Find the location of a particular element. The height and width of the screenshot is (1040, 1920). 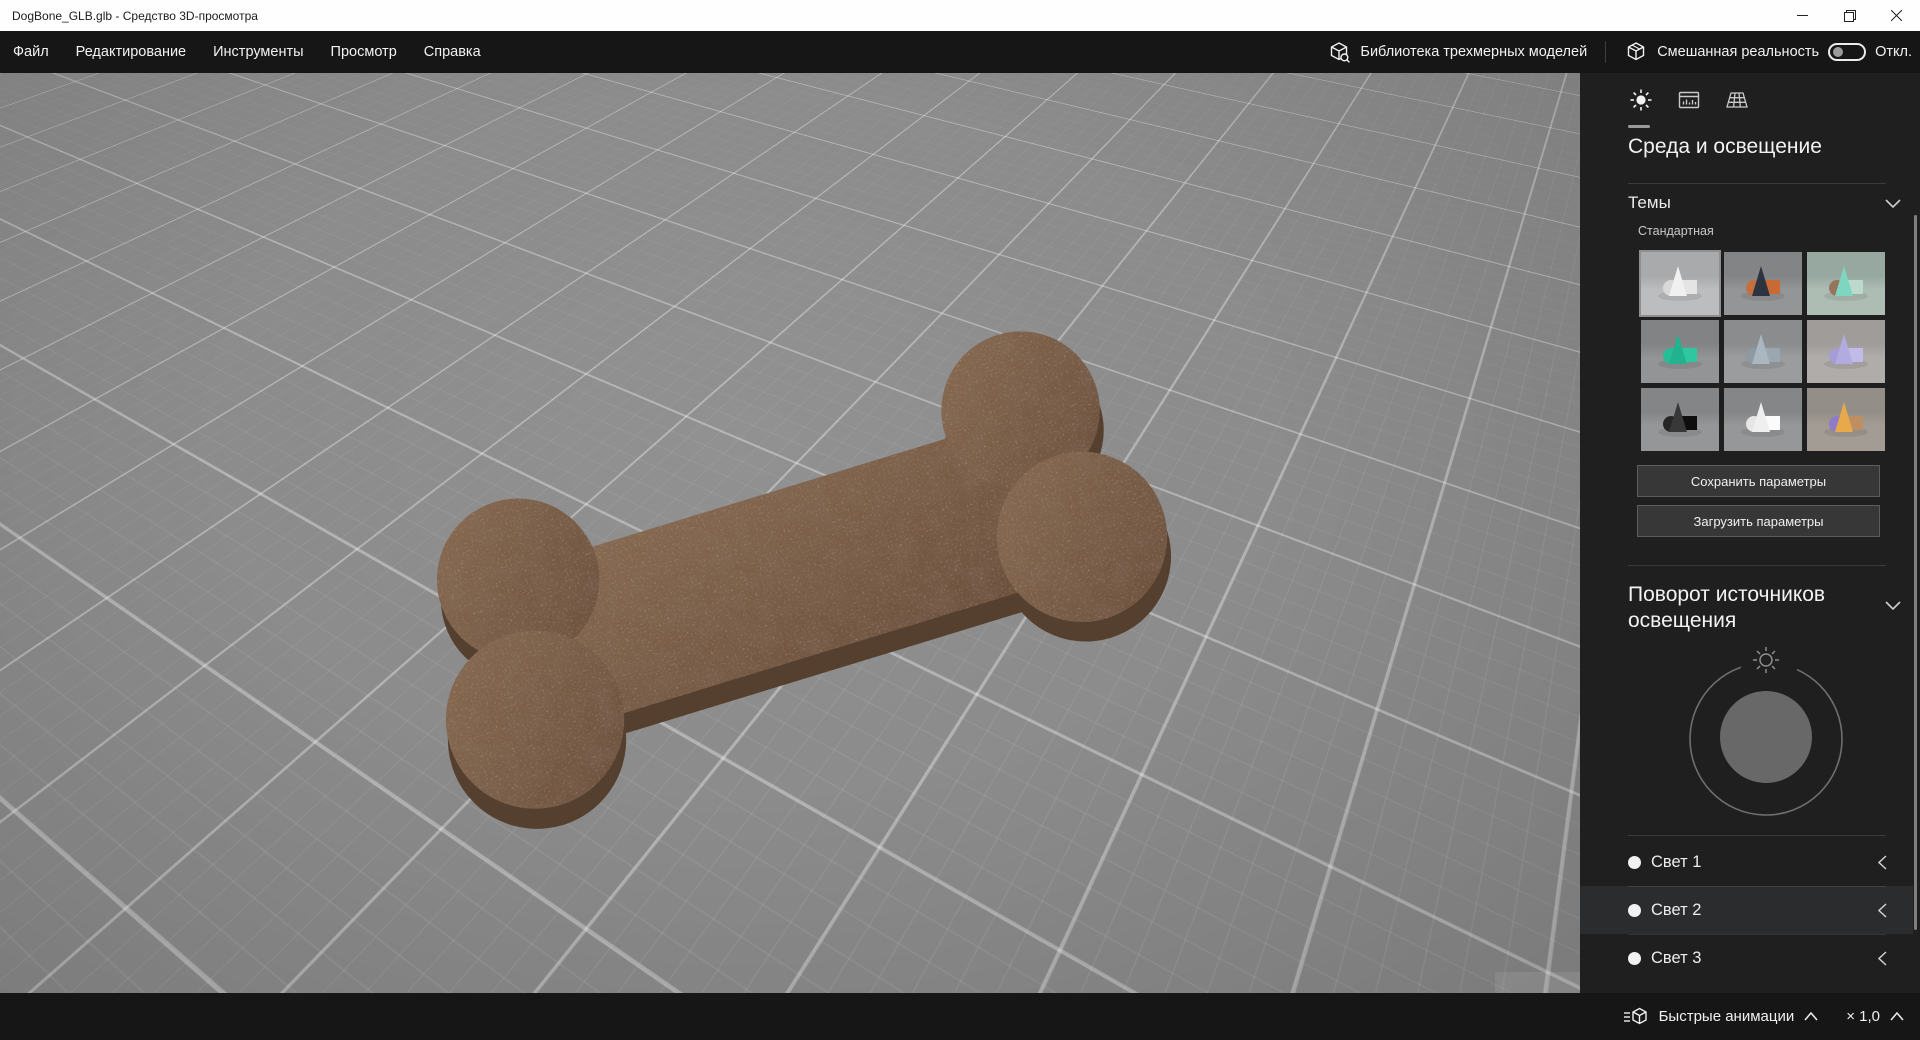

load-settings-button: Загрузить параметры is located at coordinates (1758, 521).